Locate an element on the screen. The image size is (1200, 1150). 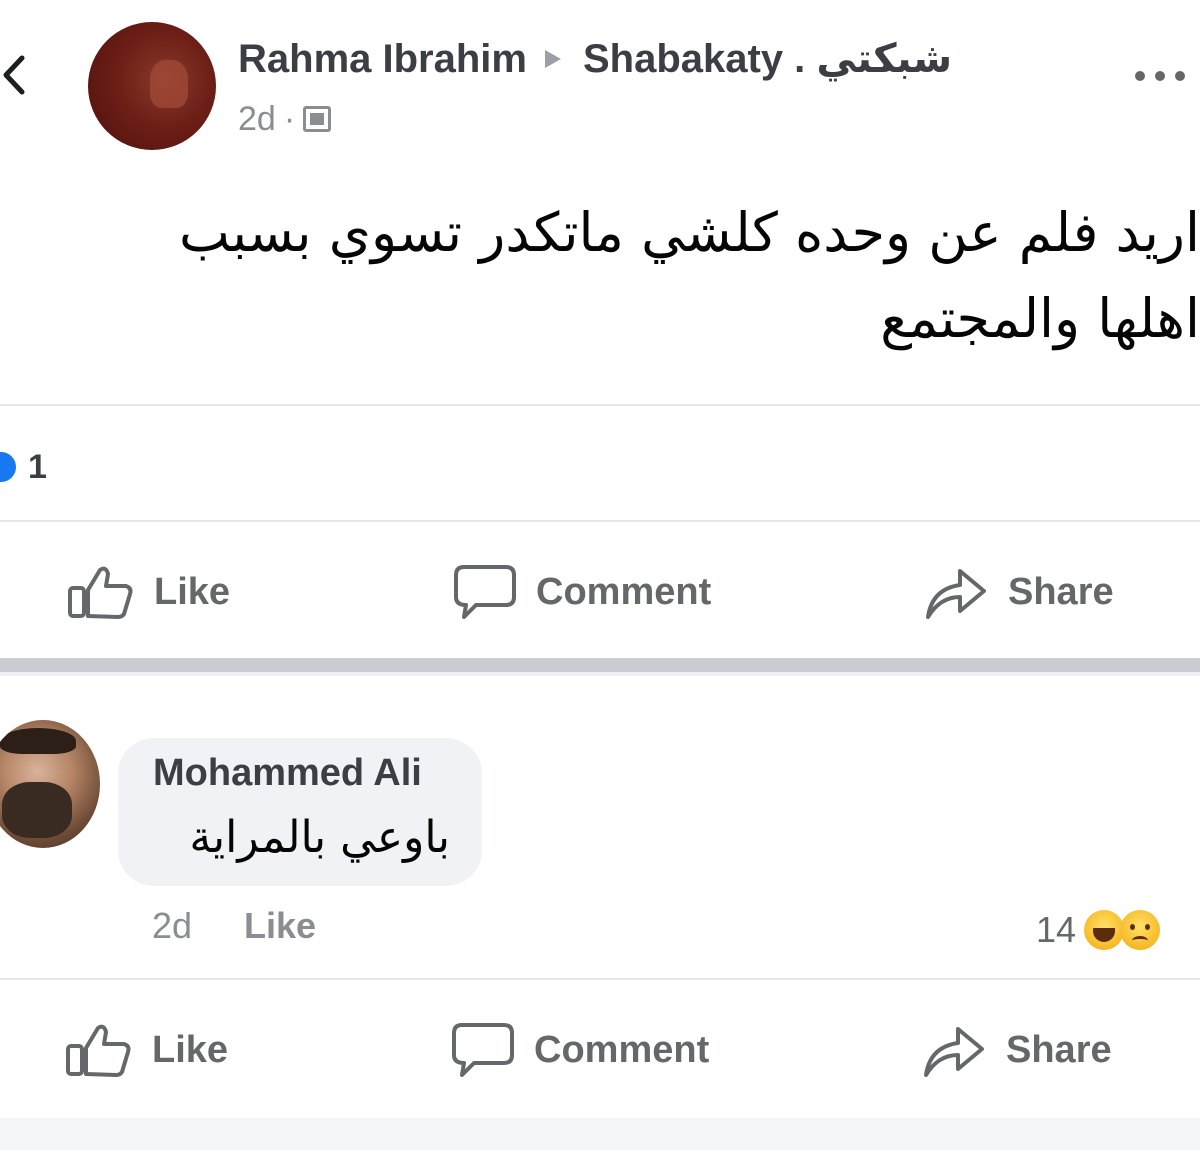
back-chevron-icon is located at coordinates (15, 75).